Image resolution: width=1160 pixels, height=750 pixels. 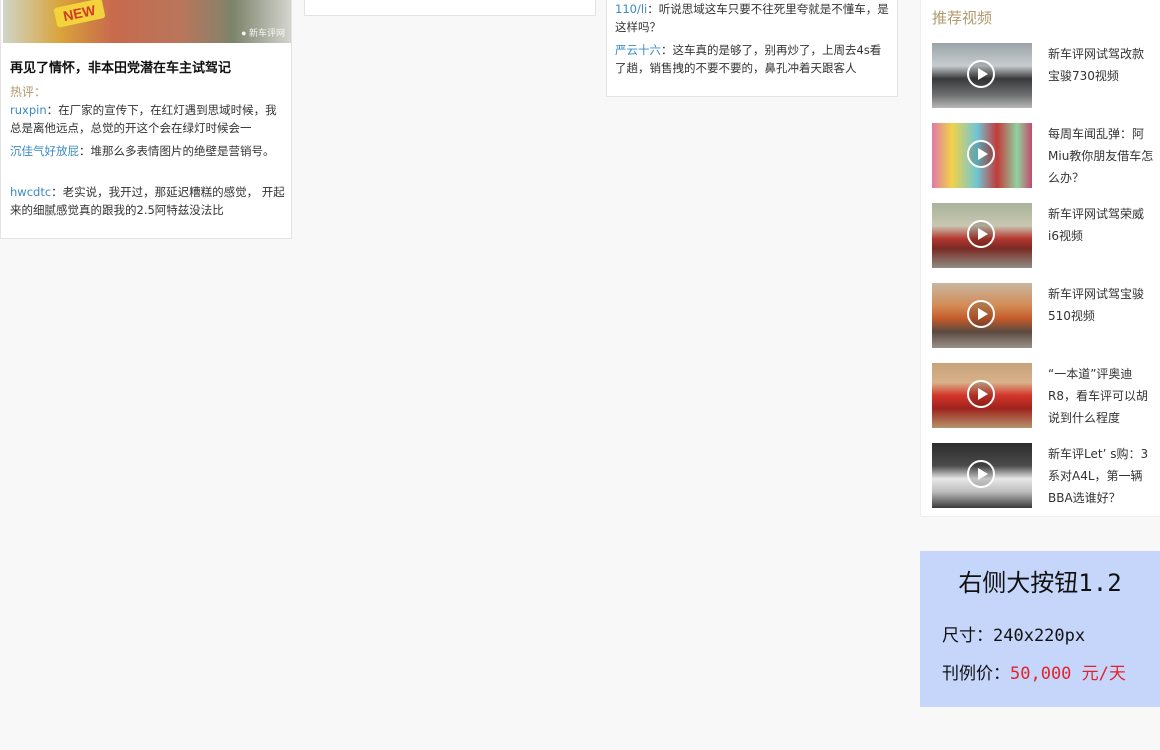 What do you see at coordinates (1068, 674) in the screenshot?
I see `ad-price-value: 50,000 元/天` at bounding box center [1068, 674].